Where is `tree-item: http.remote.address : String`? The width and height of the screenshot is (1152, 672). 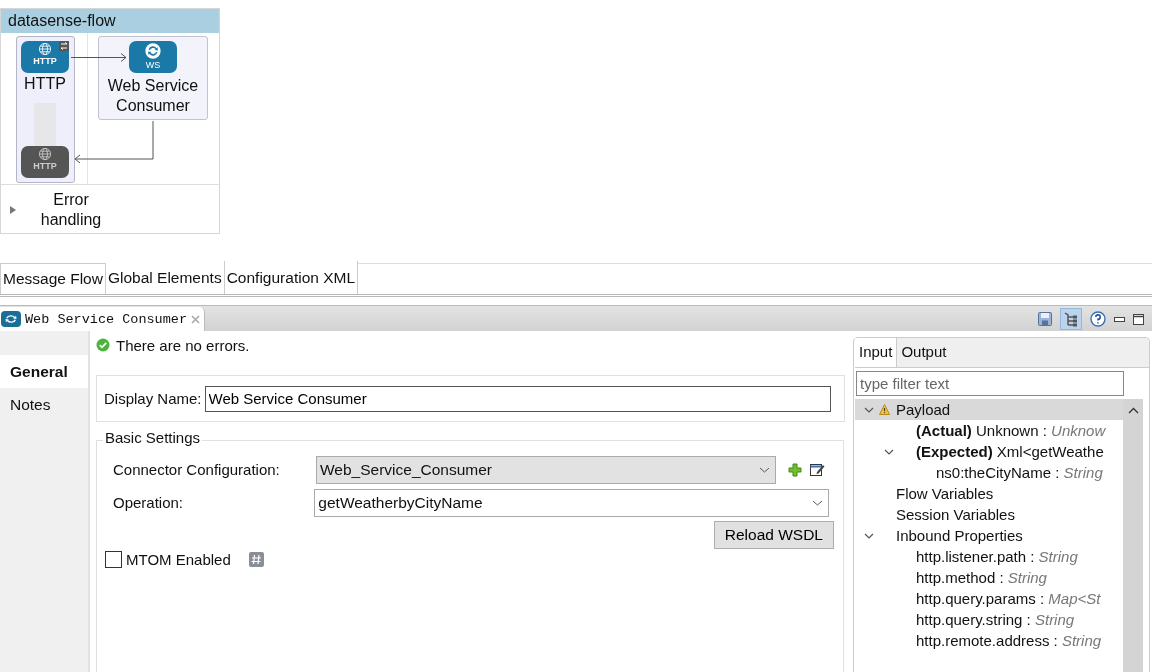 tree-item: http.remote.address : String is located at coordinates (989, 640).